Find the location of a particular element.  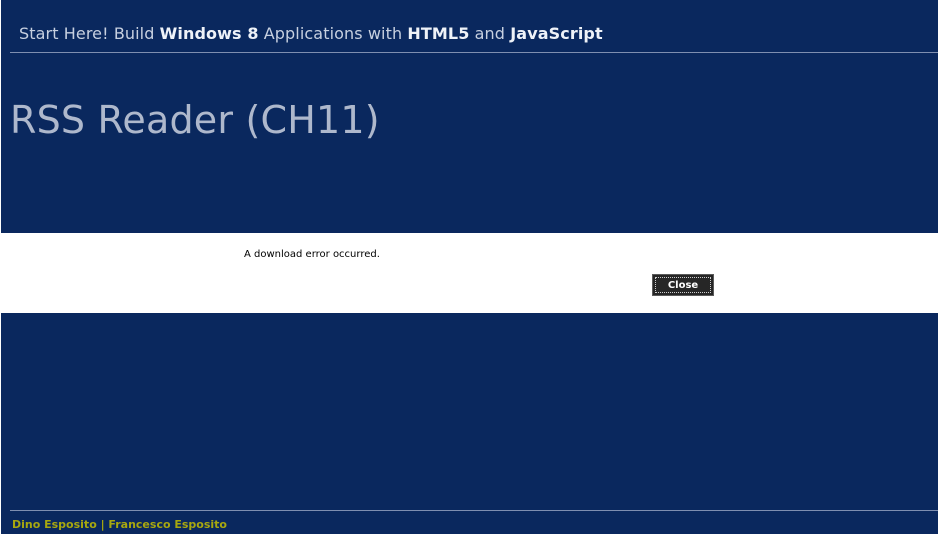

close-button-label: Close is located at coordinates (683, 285).